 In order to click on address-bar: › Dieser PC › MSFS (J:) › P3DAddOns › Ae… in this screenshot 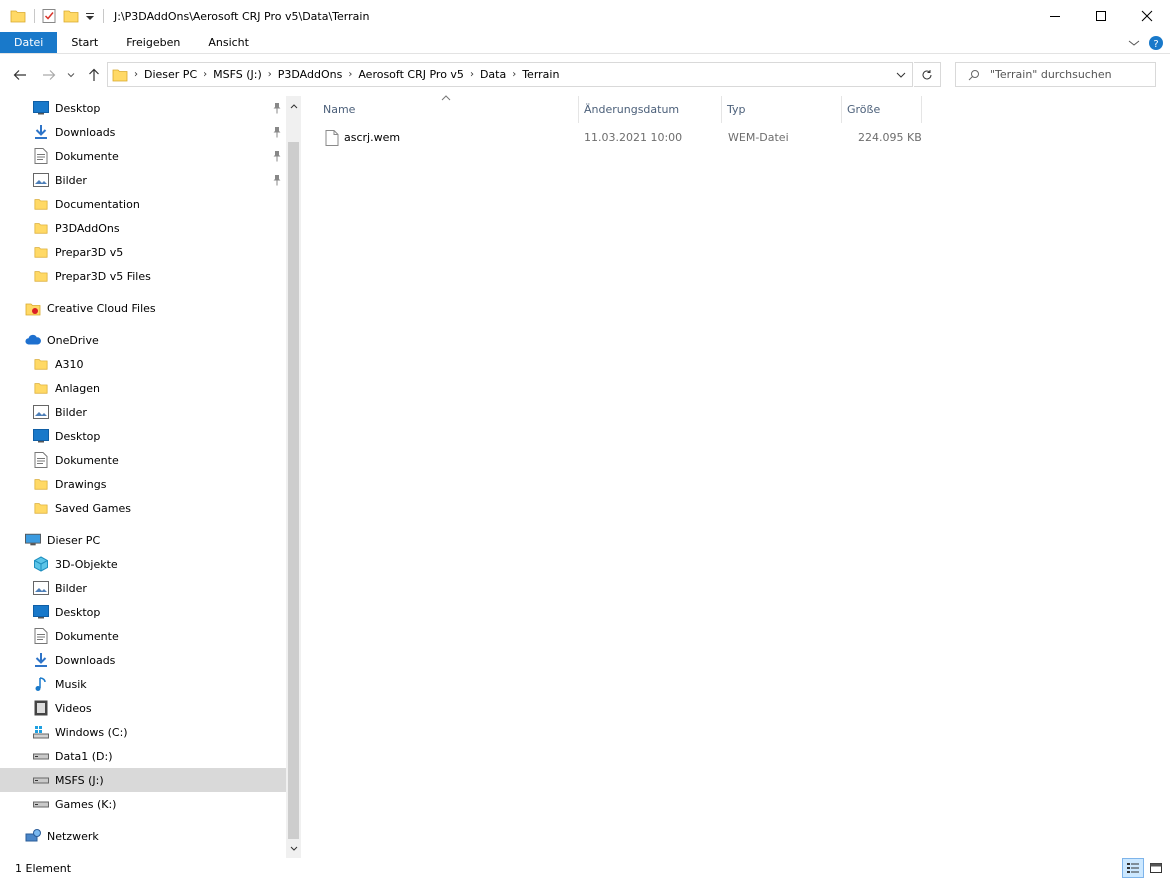, I will do `click(510, 74)`.